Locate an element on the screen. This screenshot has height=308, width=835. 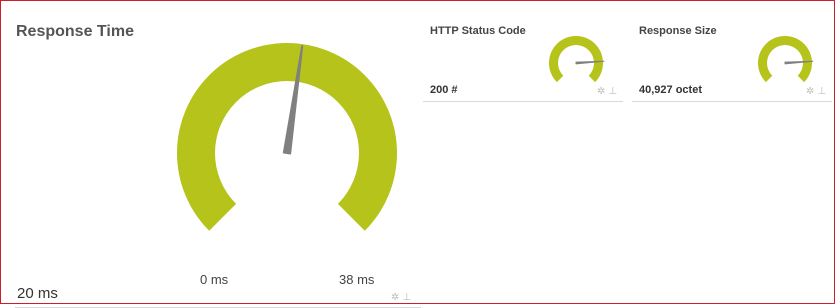
http-status-title: HTTP Status Code is located at coordinates (478, 31).